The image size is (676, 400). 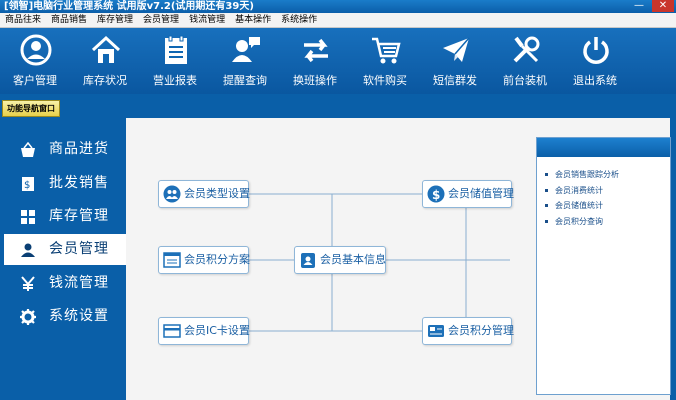 What do you see at coordinates (596, 50) in the screenshot?
I see `power-icon` at bounding box center [596, 50].